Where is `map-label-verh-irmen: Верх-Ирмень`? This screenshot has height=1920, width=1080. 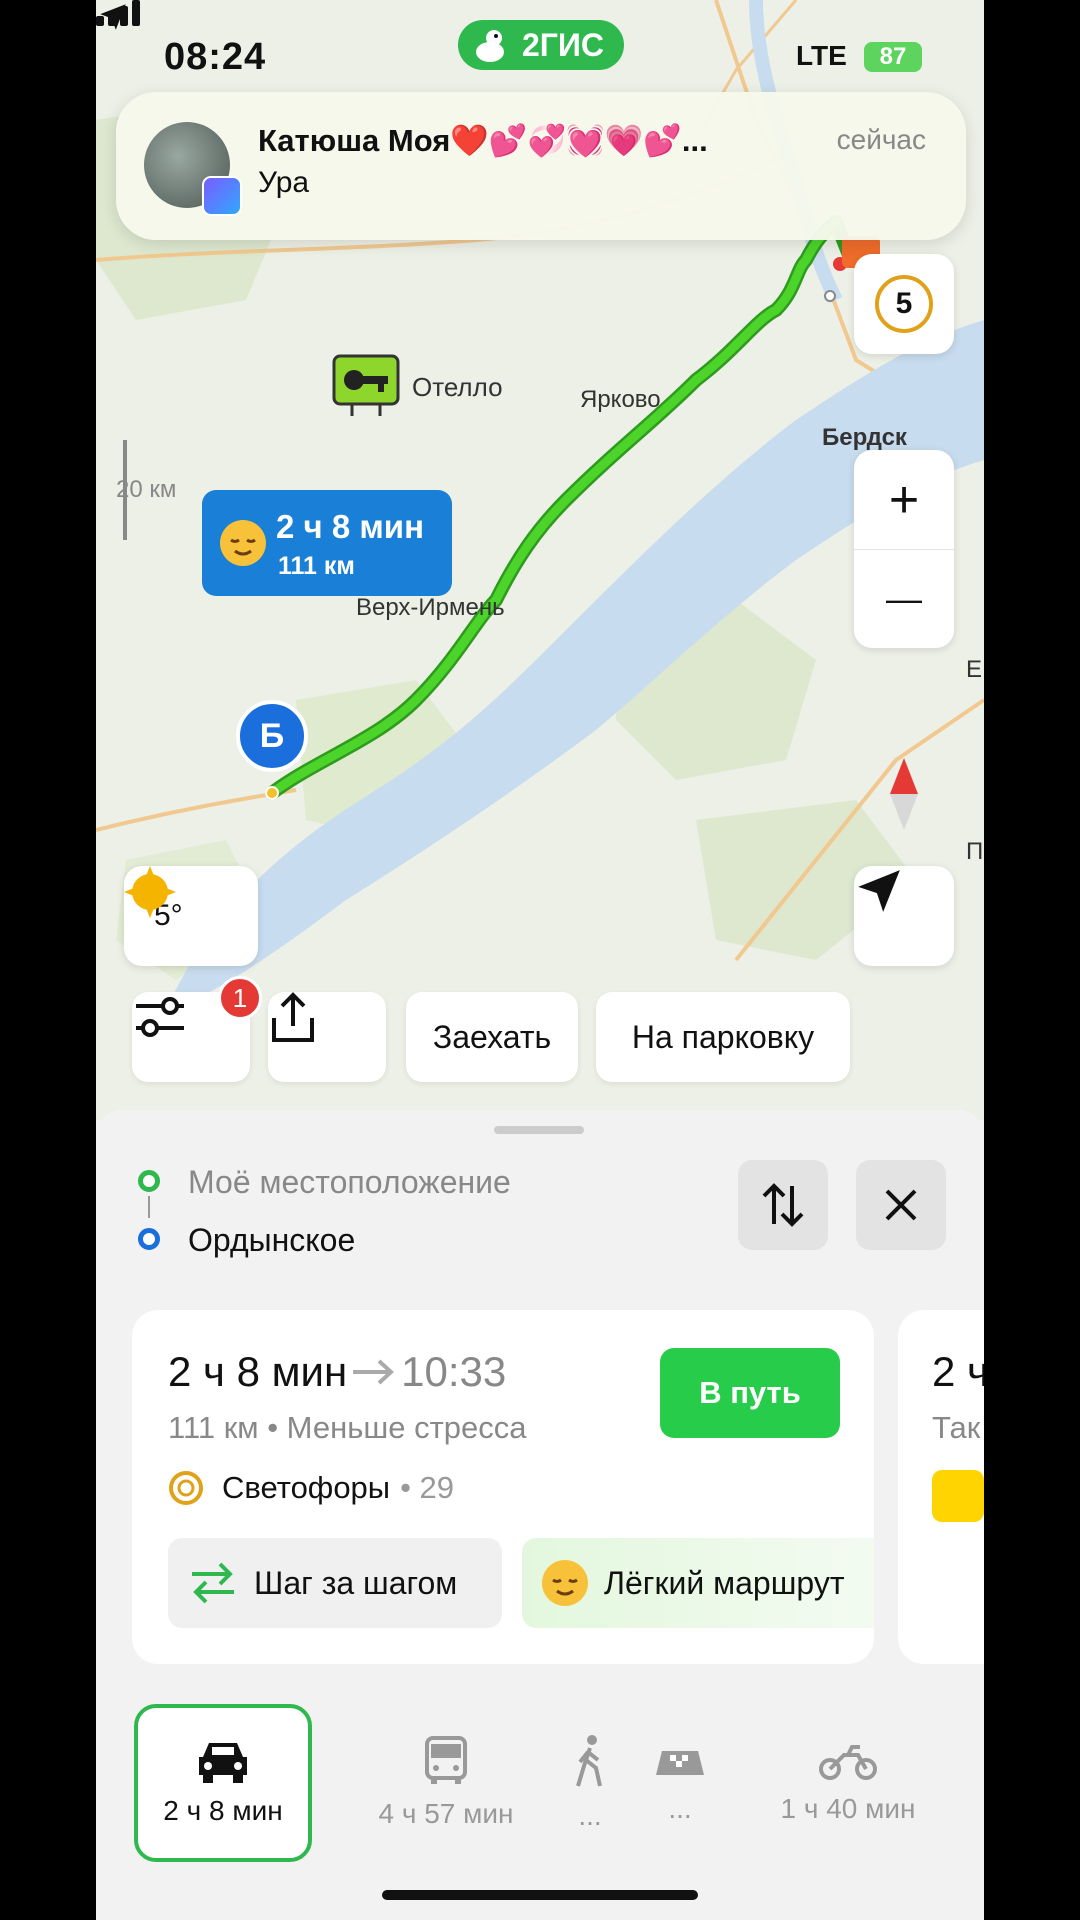
map-label-verh-irmen: Верх-Ирмень is located at coordinates (430, 607).